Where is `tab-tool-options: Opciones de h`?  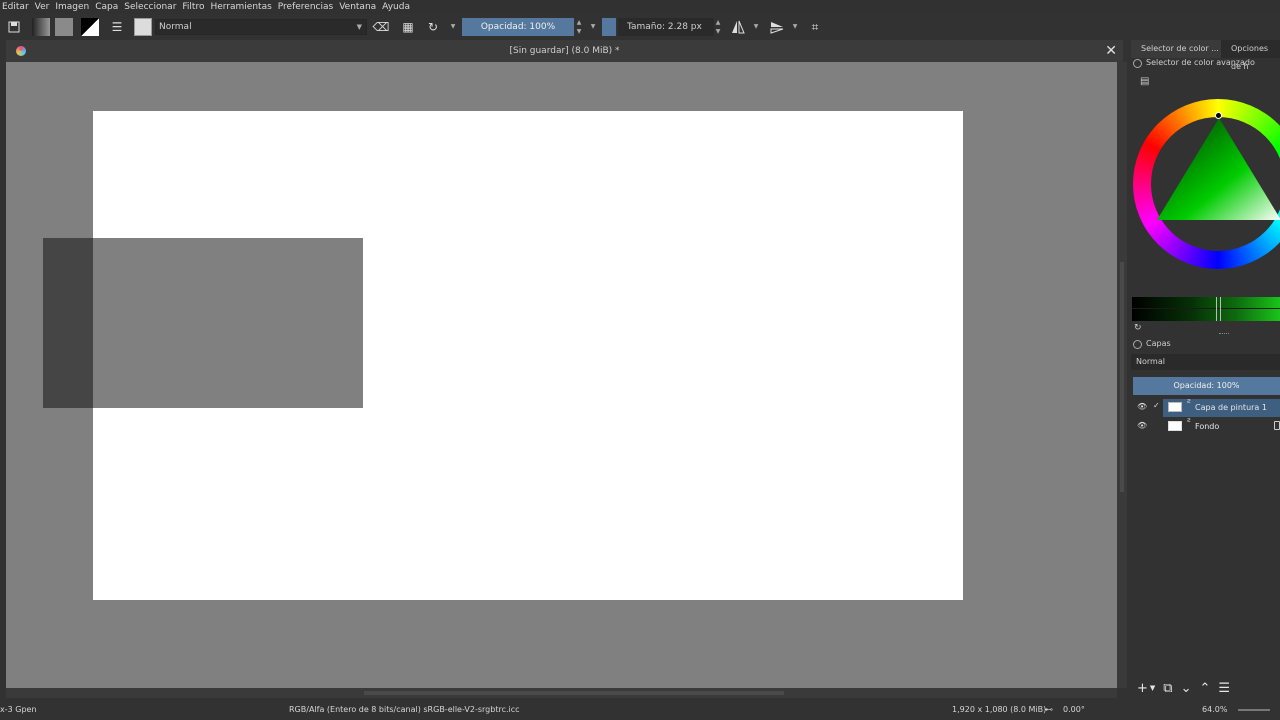 tab-tool-options: Opciones de h is located at coordinates (1250, 55).